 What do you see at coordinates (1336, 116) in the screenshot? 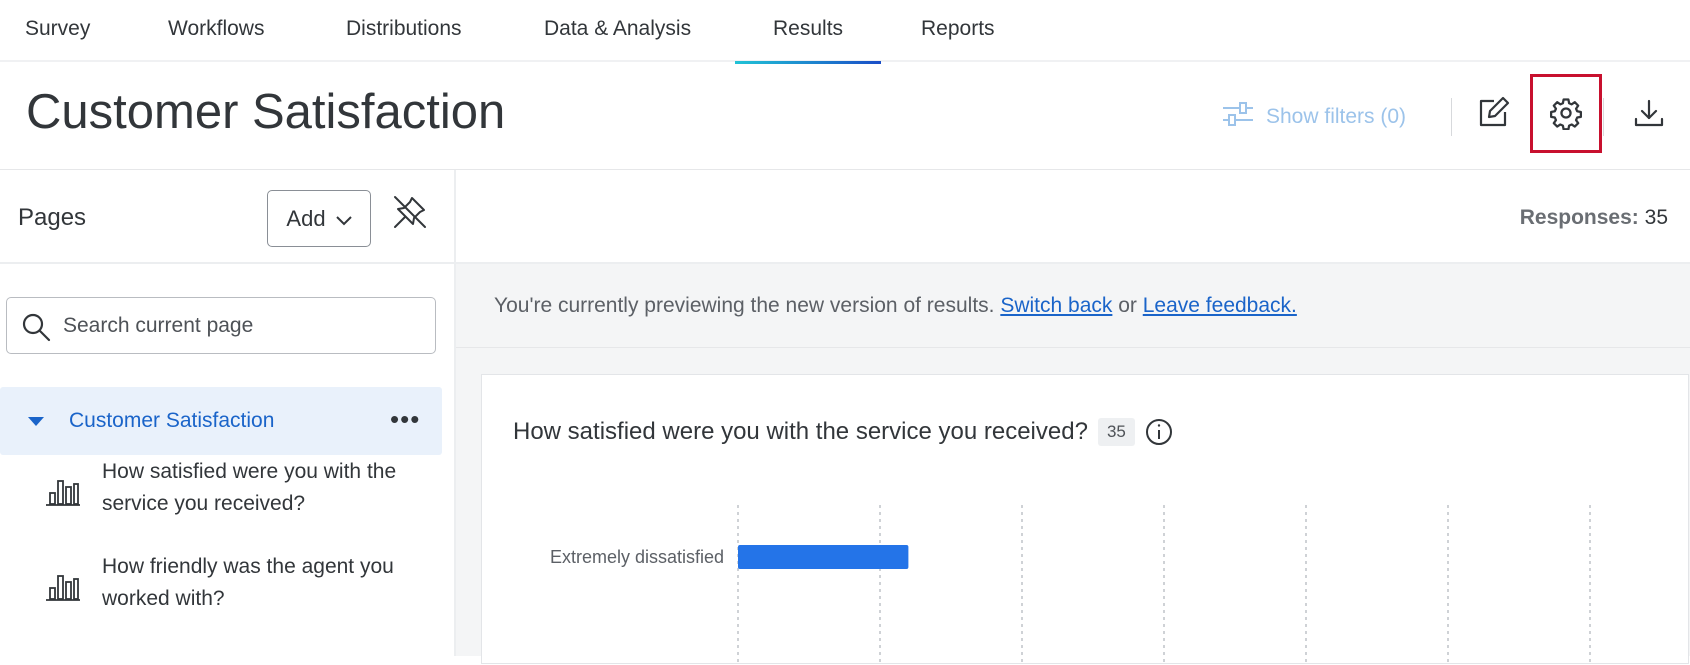
I see `show-filters-label: Show filters (0)` at bounding box center [1336, 116].